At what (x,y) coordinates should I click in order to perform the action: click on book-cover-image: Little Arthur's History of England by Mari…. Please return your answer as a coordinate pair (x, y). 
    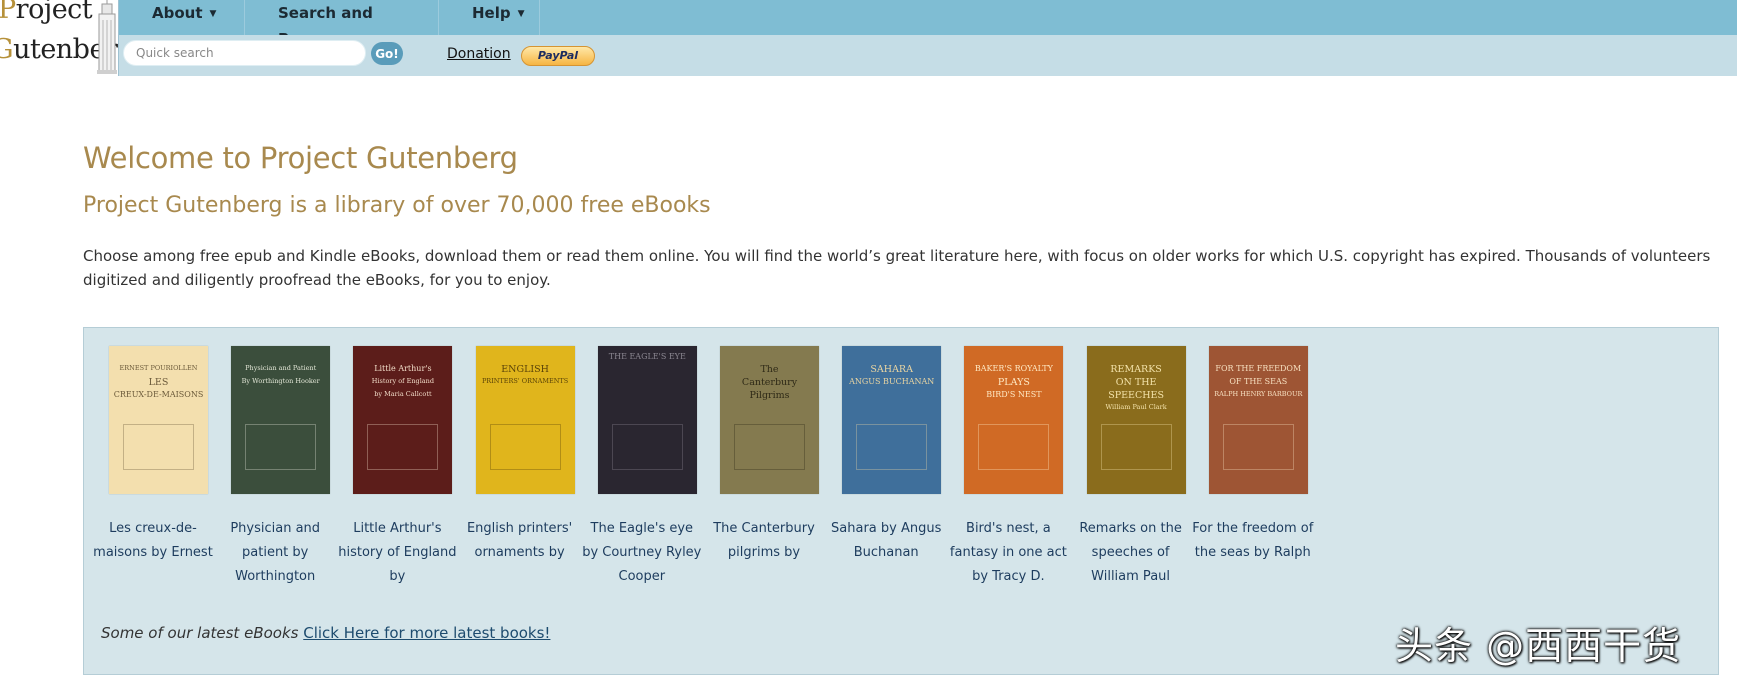
    Looking at the image, I should click on (403, 420).